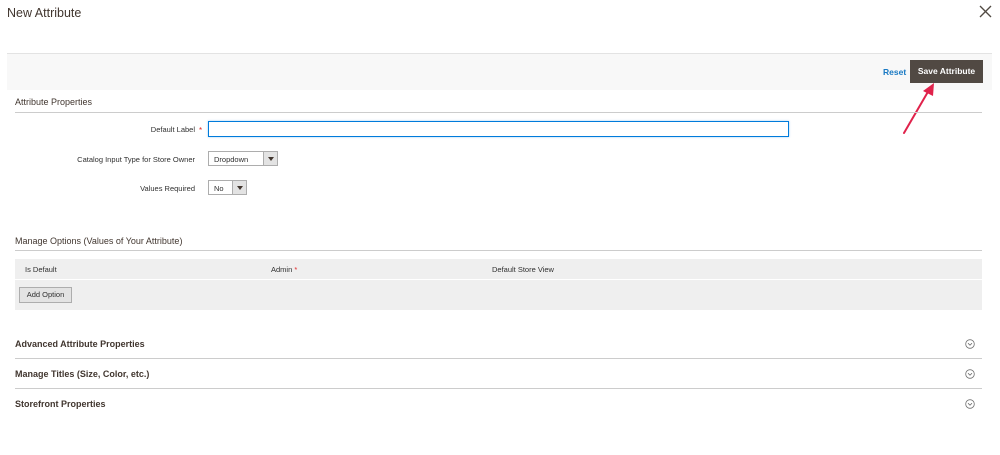  I want to click on modal-title: New Attribute, so click(44, 13).